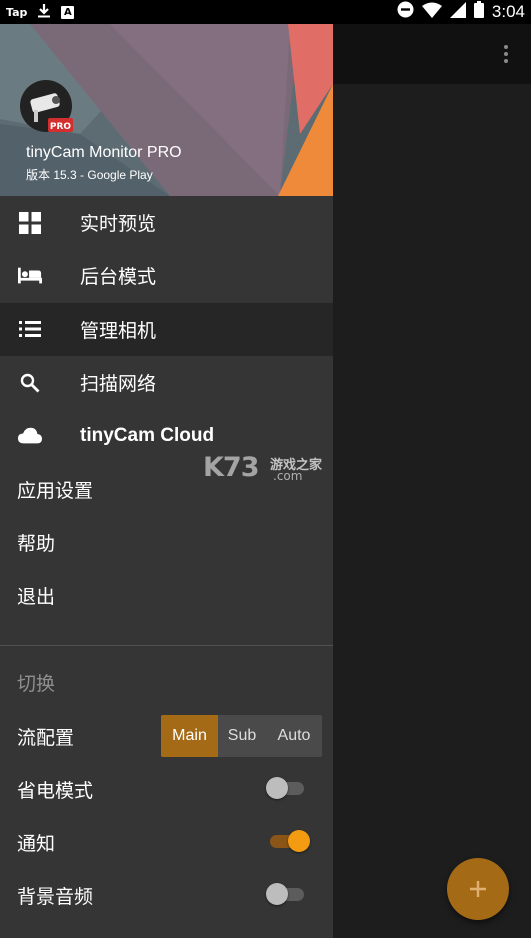 This screenshot has width=531, height=938. I want to click on battery-icon, so click(478, 12).